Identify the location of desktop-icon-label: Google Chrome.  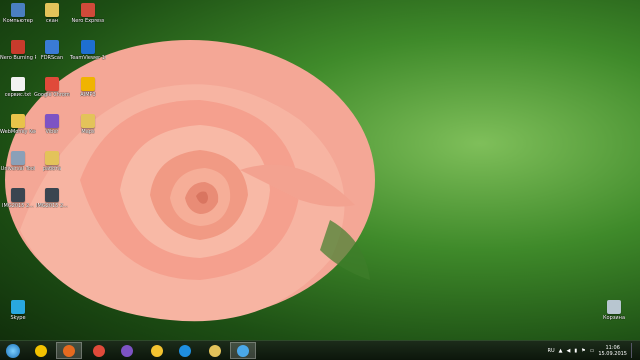
(52, 95).